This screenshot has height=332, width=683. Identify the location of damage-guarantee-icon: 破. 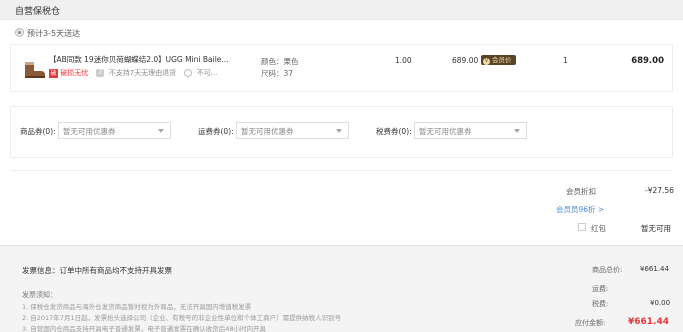
(53, 73).